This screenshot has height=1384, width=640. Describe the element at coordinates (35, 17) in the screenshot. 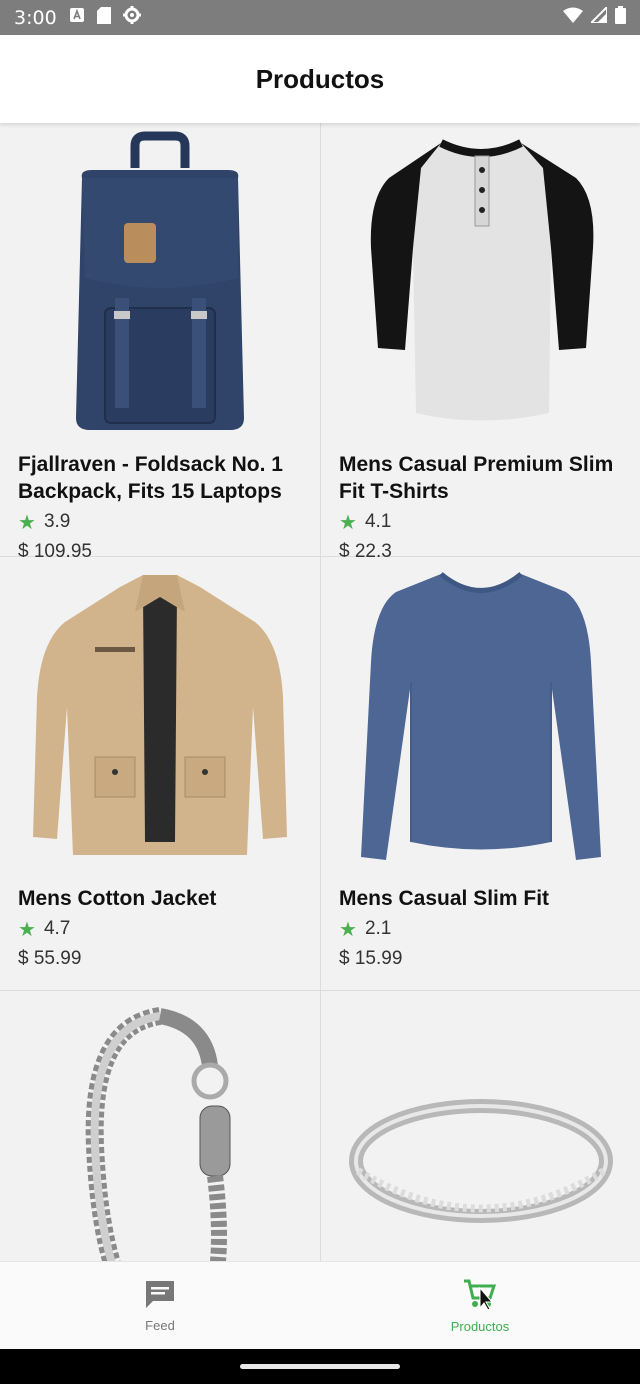

I see `status-time: 3:00` at that location.